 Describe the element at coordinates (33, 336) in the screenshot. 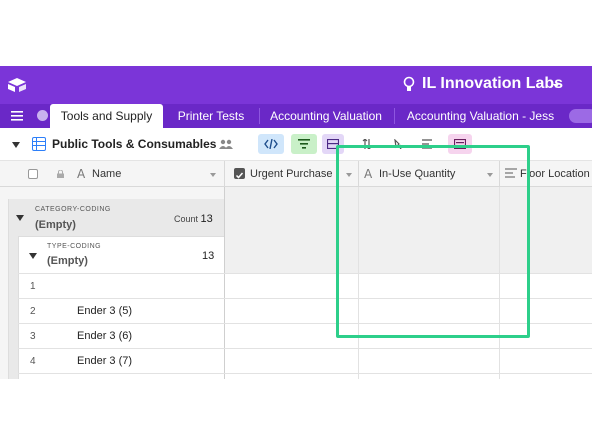

I see `row-number: 3` at that location.